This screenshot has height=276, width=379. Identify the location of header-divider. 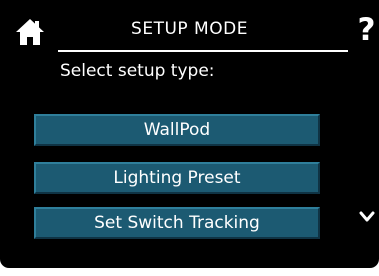
(203, 51).